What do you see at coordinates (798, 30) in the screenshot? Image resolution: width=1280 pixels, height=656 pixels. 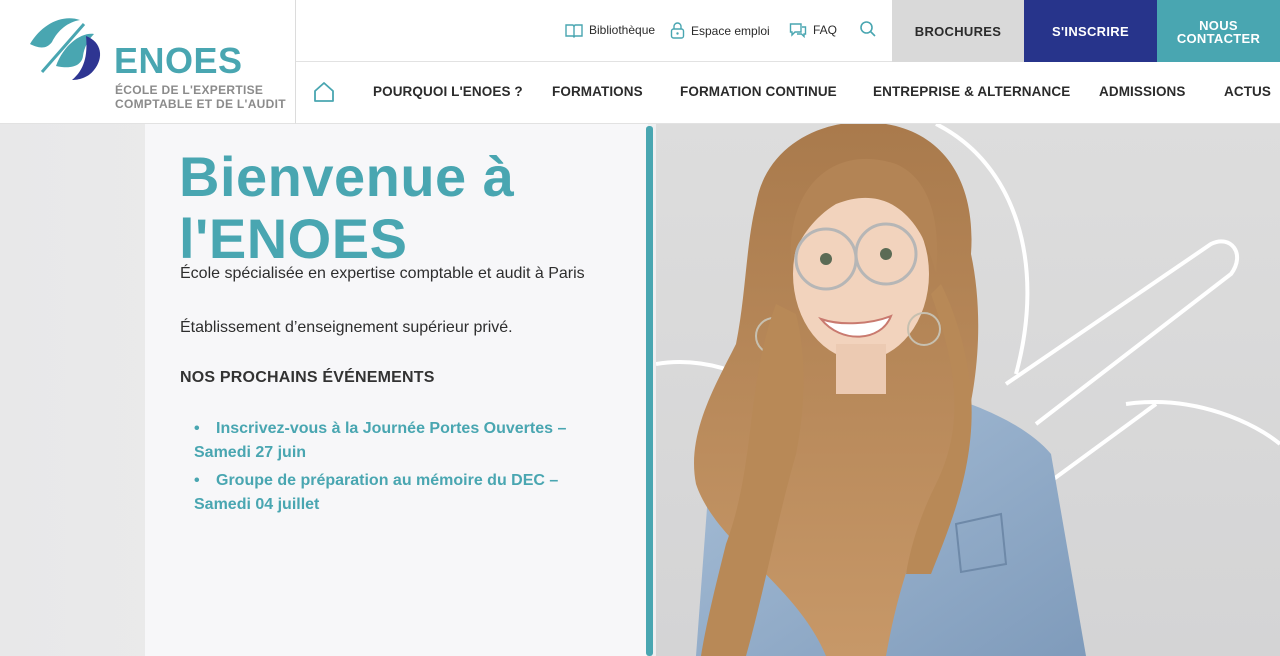 I see `chat-icon` at bounding box center [798, 30].